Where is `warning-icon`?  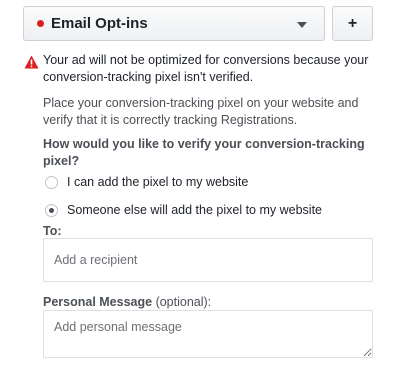
warning-icon is located at coordinates (31, 62).